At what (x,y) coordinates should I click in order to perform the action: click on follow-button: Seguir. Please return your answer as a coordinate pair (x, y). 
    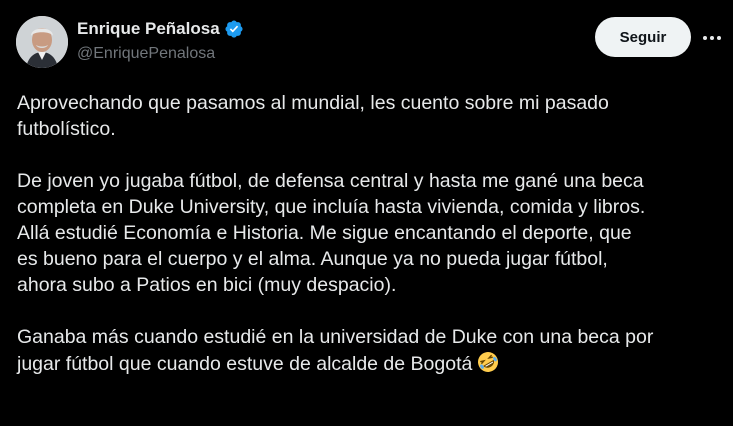
    Looking at the image, I should click on (643, 37).